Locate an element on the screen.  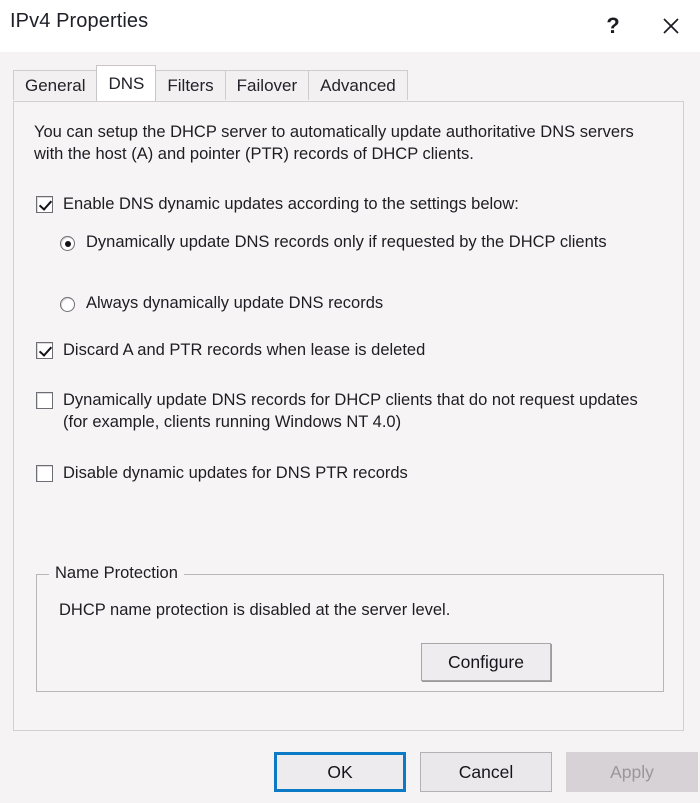
radio-always-update: Always dynamically update DNS records is located at coordinates (350, 304).